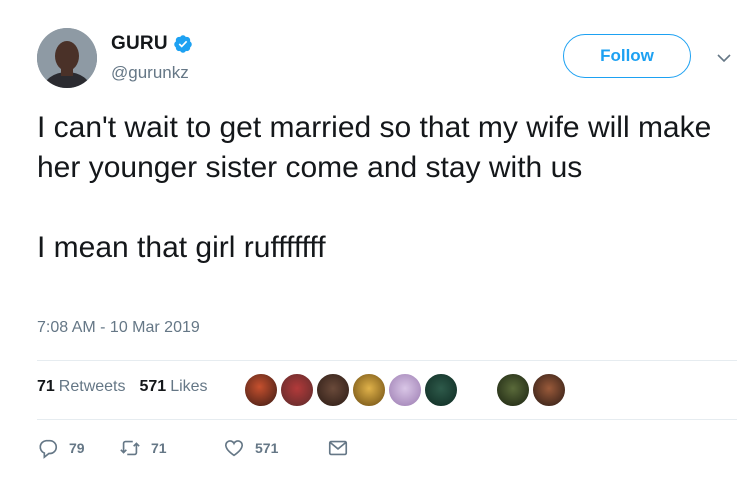  I want to click on retweets-label: Retweets, so click(92, 386).